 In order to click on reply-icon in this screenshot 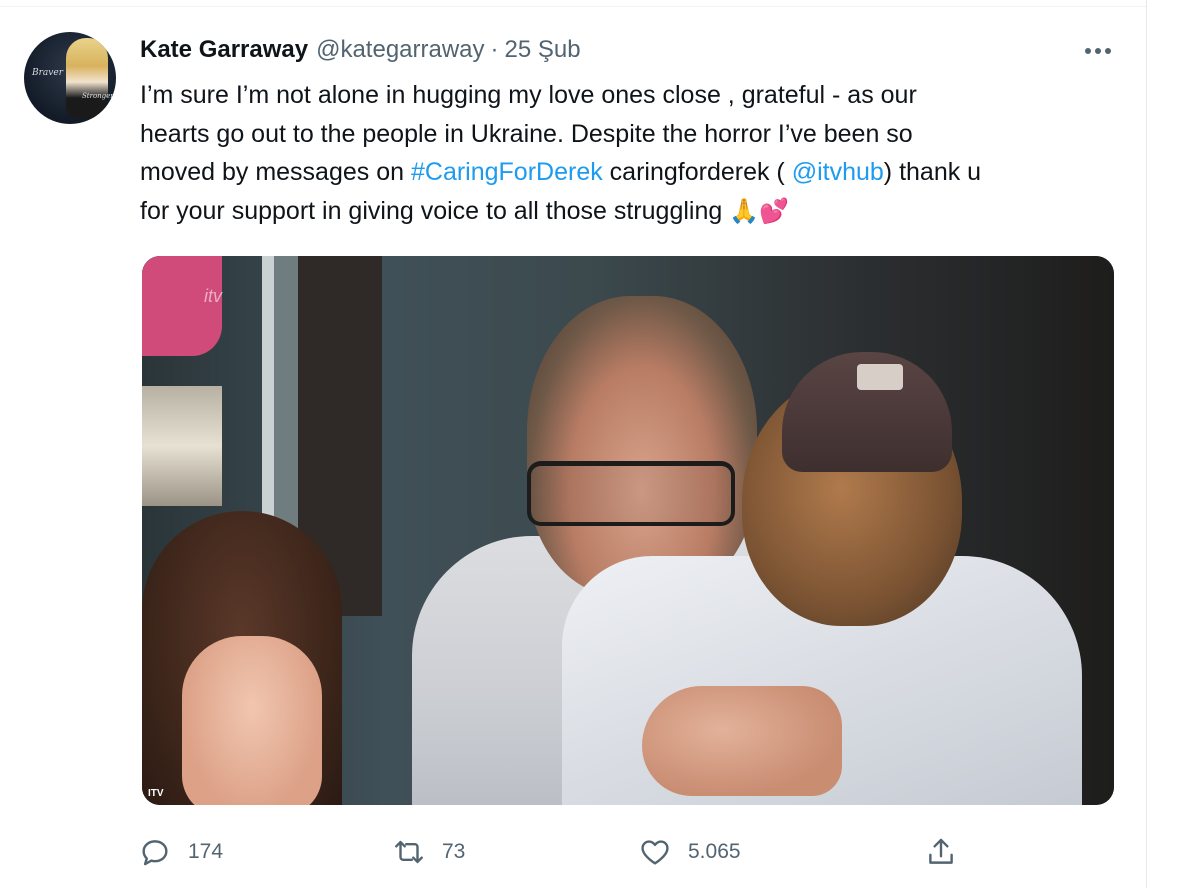, I will do `click(155, 853)`.